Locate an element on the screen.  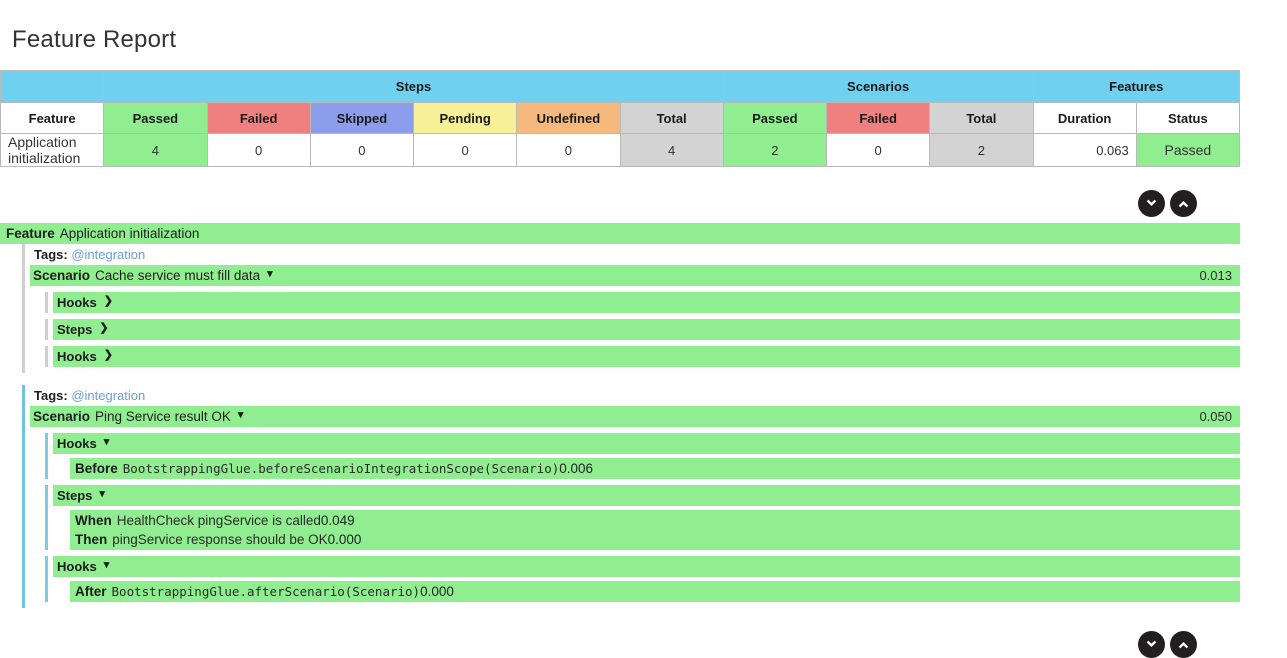
hook-keyword: Before is located at coordinates (96, 468).